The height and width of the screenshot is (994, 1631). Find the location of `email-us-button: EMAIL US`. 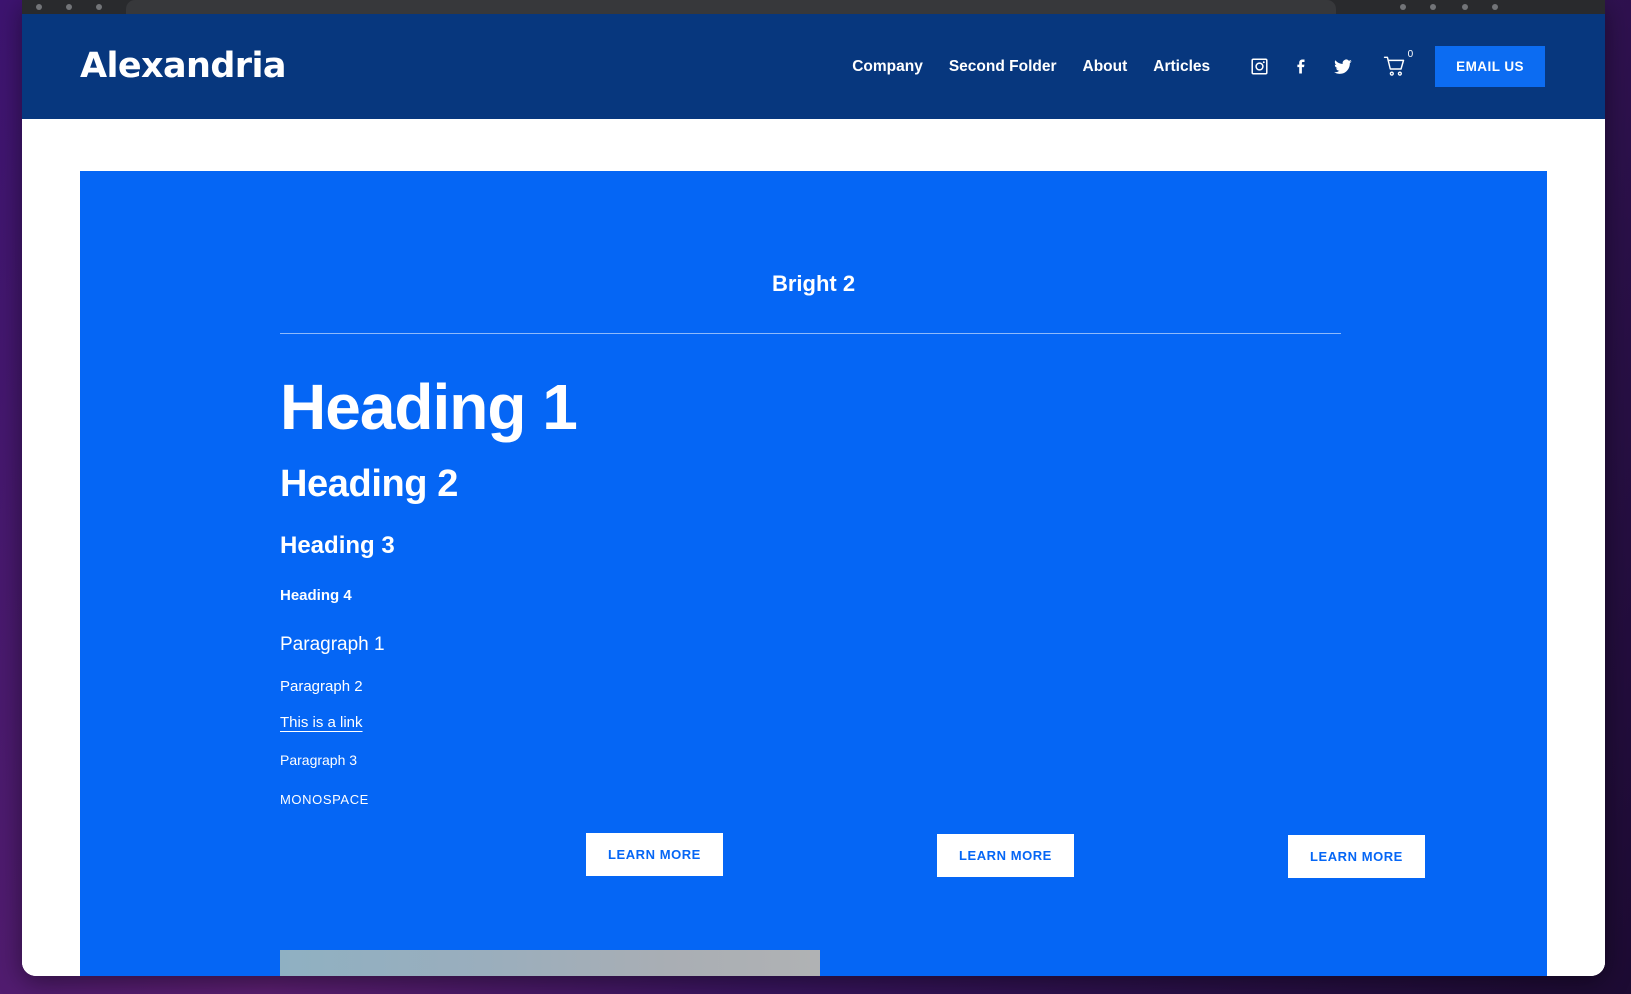

email-us-button: EMAIL US is located at coordinates (1490, 66).